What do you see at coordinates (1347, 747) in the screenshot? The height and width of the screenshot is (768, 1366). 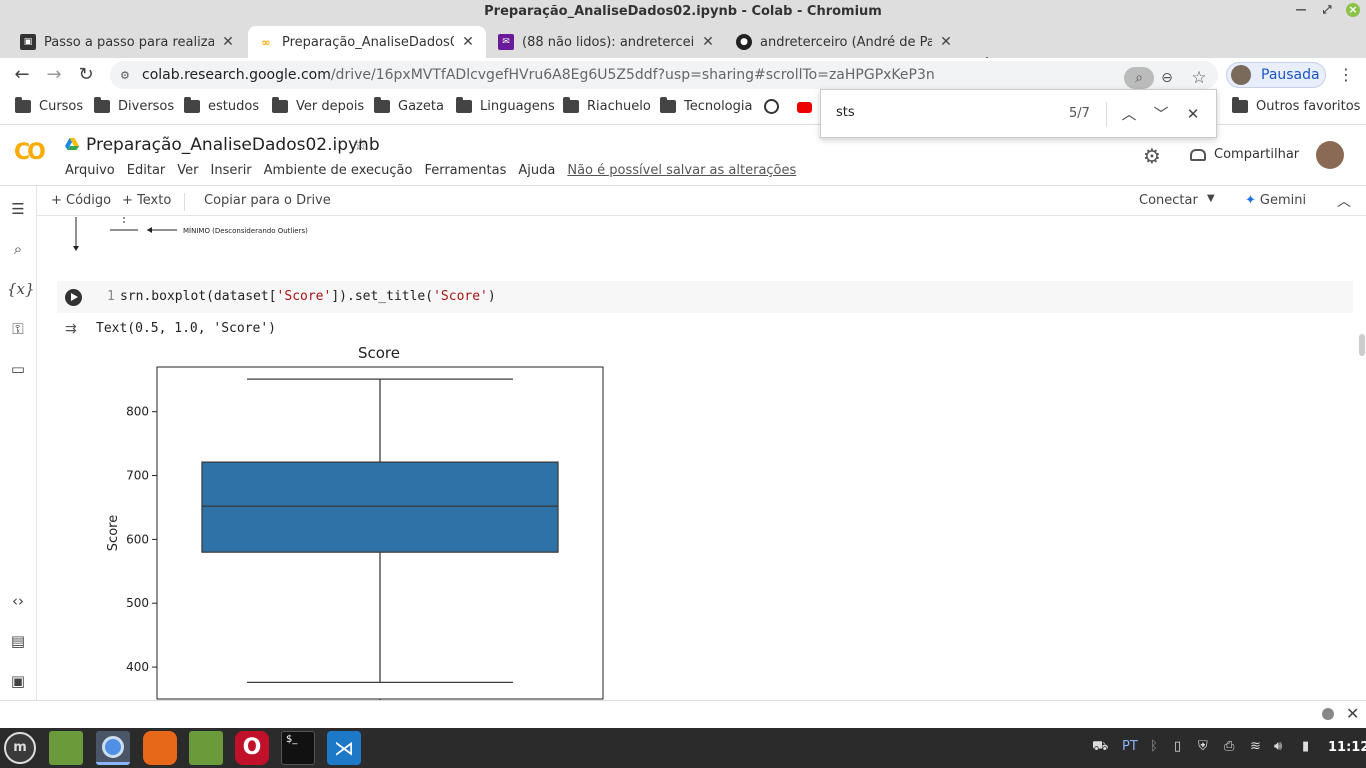 I see `clock: 11:12` at bounding box center [1347, 747].